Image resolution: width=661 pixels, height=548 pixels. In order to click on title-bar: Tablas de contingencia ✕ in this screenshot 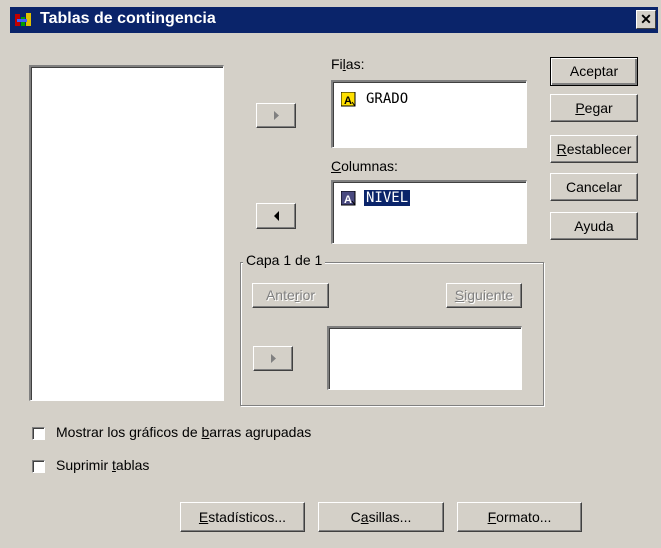, I will do `click(334, 20)`.